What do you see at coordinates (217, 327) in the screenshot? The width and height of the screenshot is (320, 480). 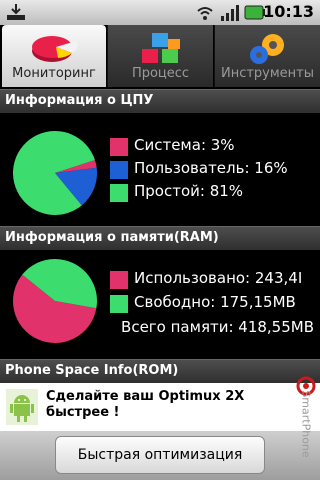 I see `ram-total-label: Всего памяти: 418,55MB` at bounding box center [217, 327].